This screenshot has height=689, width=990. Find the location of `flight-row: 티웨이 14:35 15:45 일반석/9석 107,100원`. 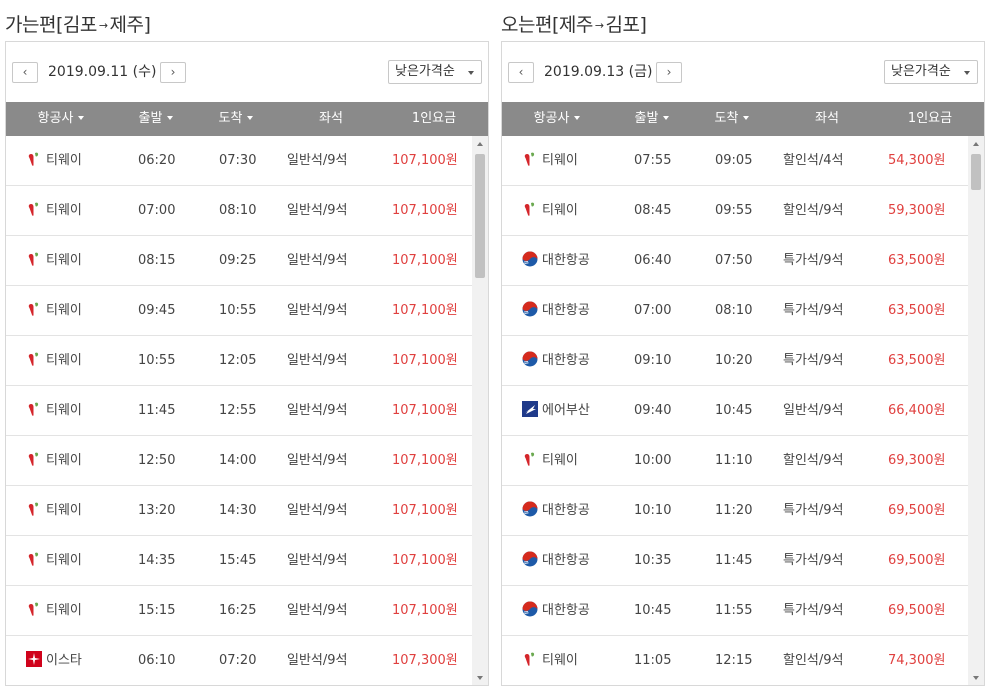

flight-row: 티웨이 14:35 15:45 일반석/9석 107,100원 is located at coordinates (239, 561).